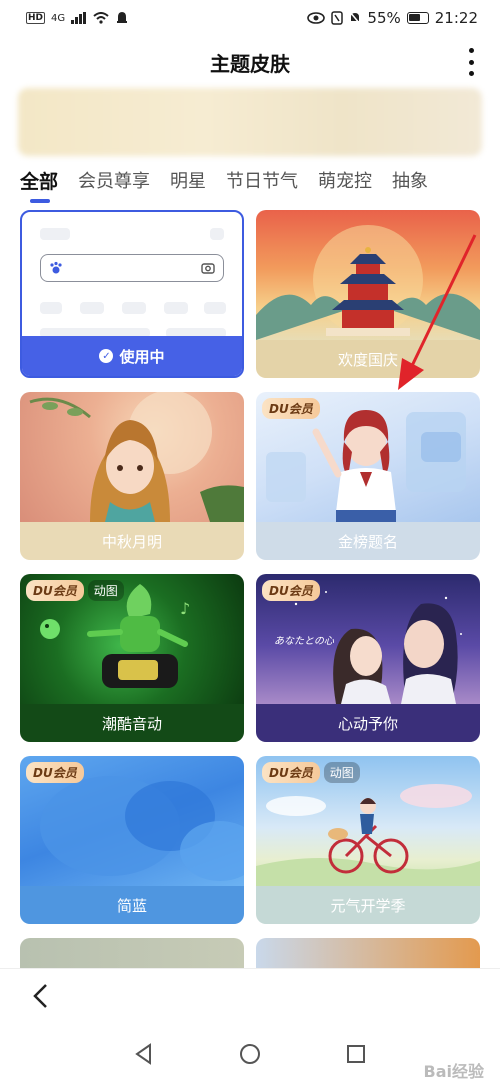 The image size is (500, 1084). I want to click on tab-vip: 会员尊享, so click(114, 185).